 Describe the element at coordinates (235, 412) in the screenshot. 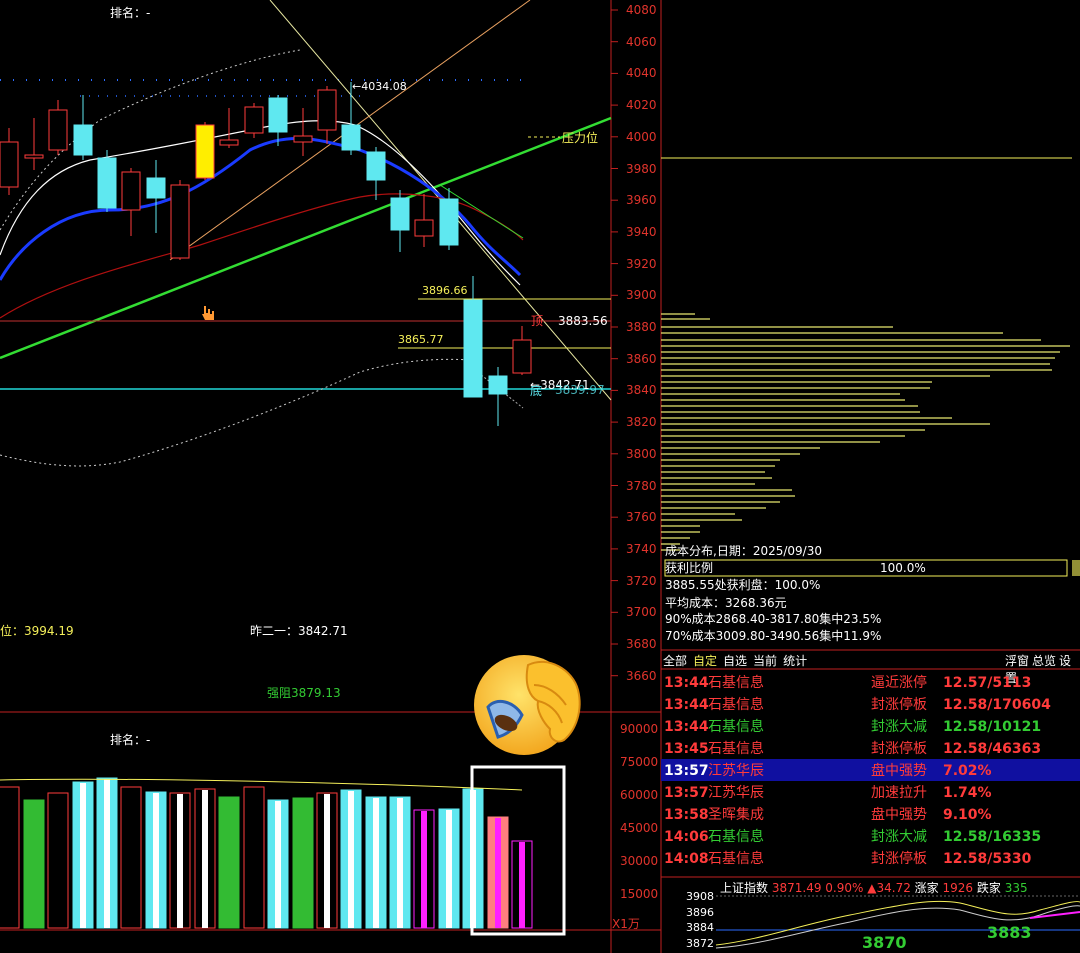

I see `lower-band` at that location.